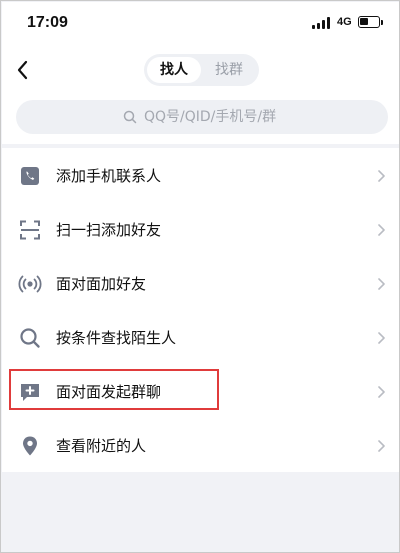 The image size is (400, 553). I want to click on search-input: QQ号/QID/手机号/群, so click(202, 117).